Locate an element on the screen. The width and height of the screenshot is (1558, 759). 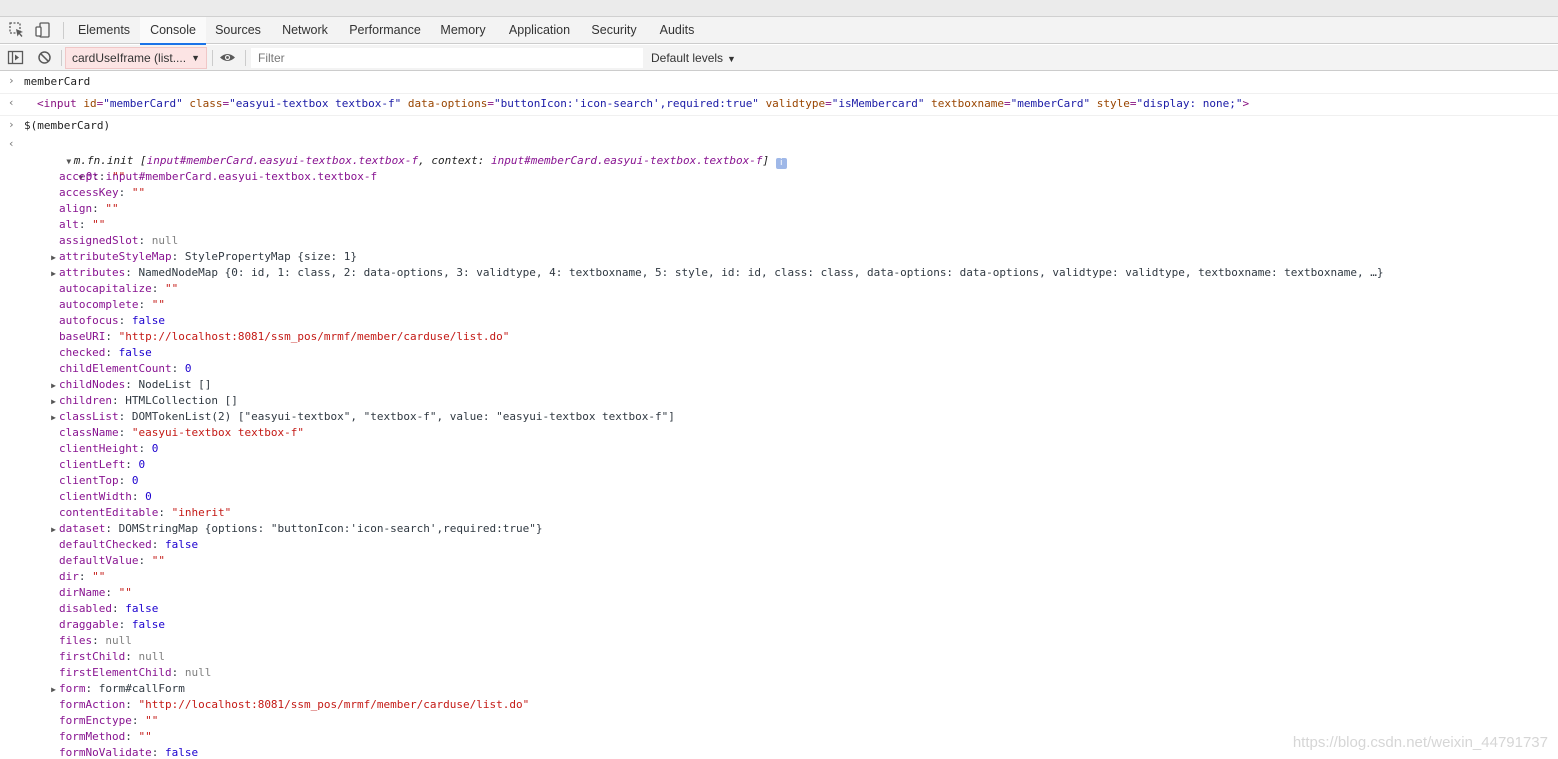
property-value: 0 is located at coordinates (155, 448).